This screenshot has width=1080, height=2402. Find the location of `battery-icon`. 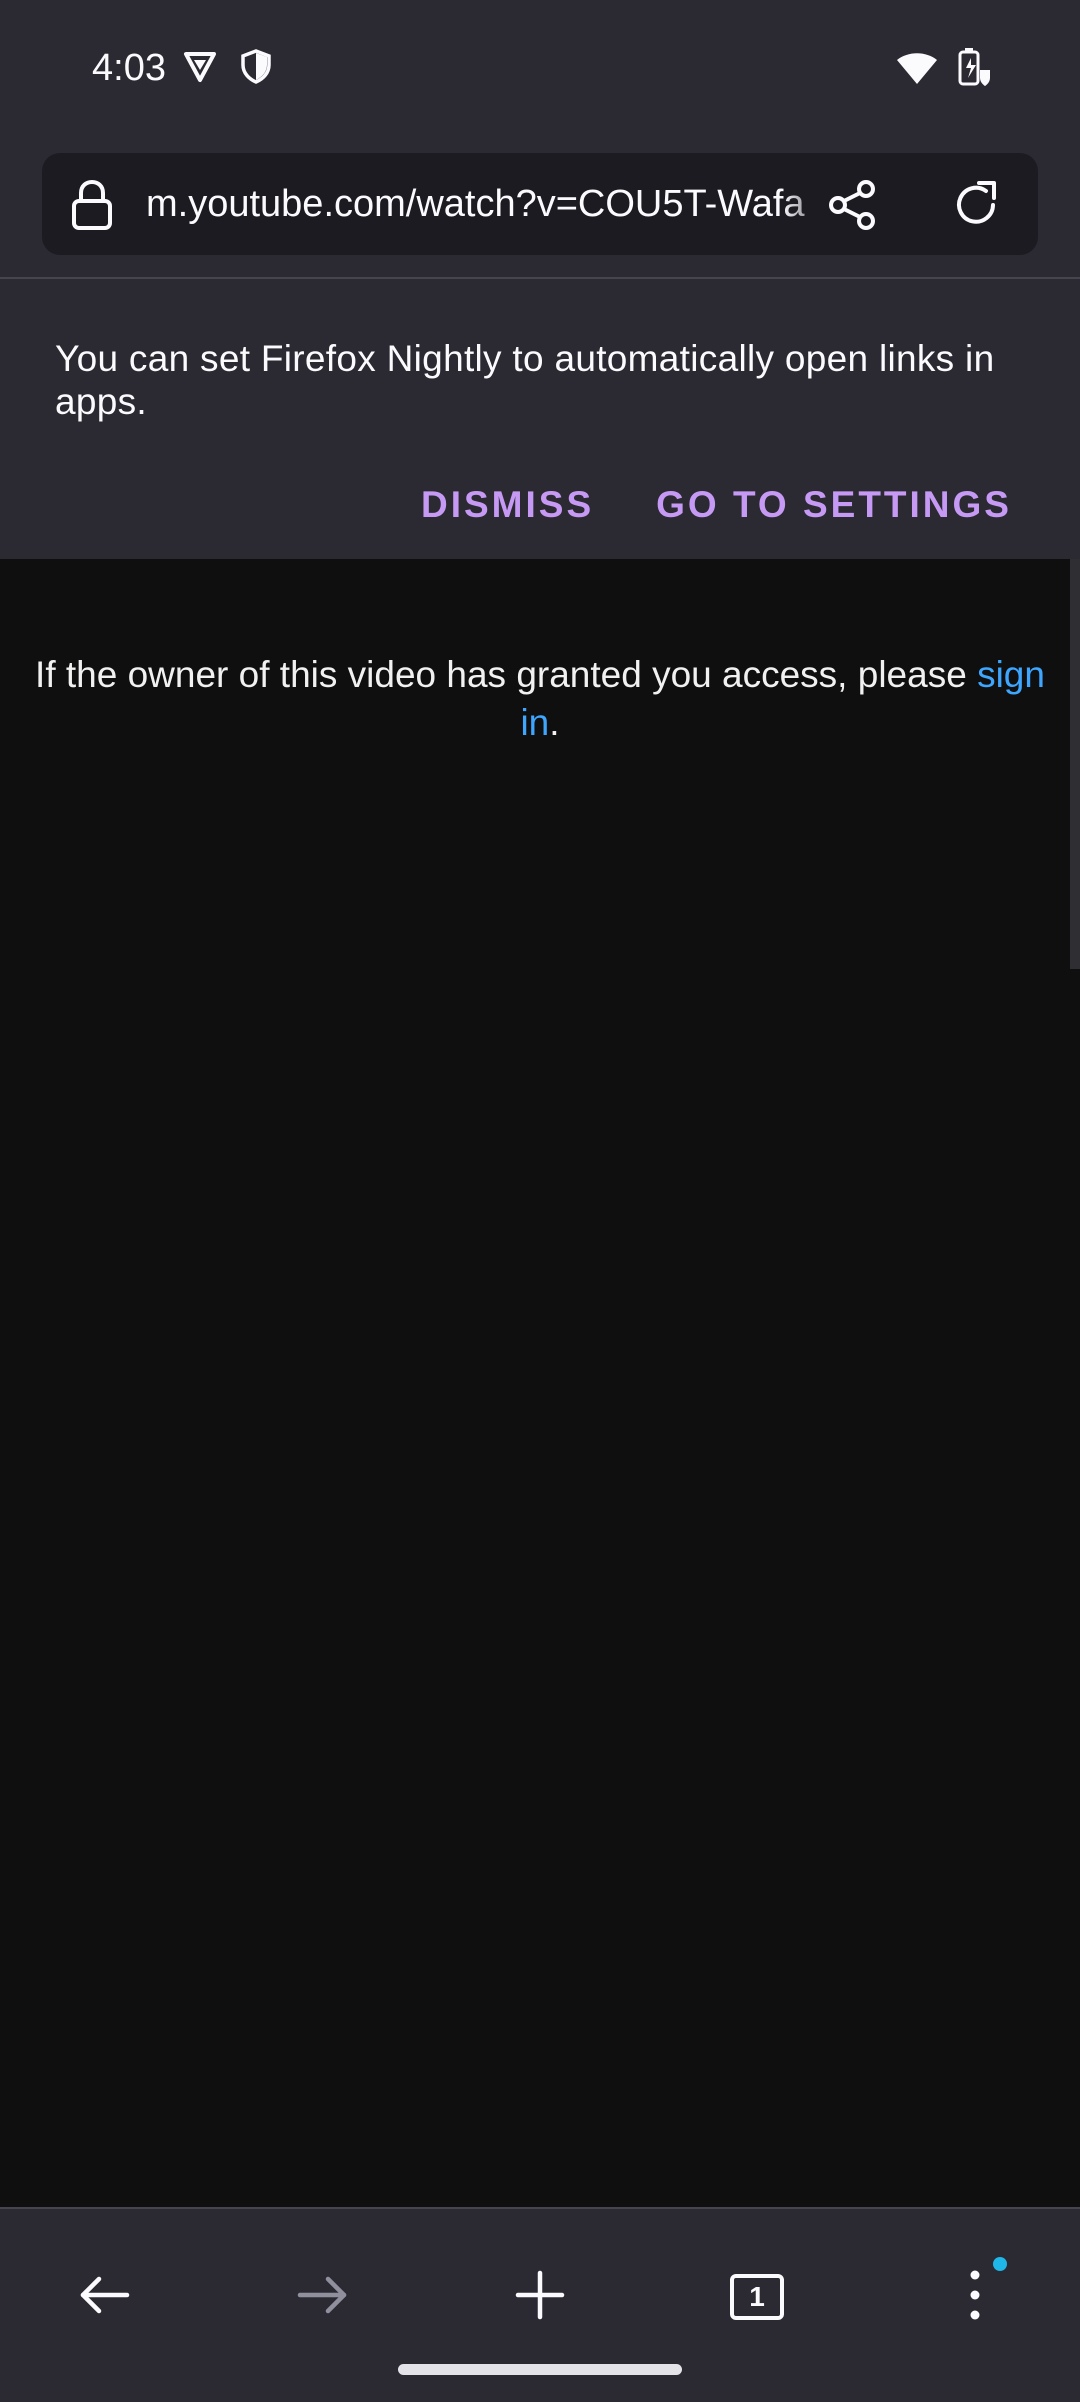

battery-icon is located at coordinates (974, 70).